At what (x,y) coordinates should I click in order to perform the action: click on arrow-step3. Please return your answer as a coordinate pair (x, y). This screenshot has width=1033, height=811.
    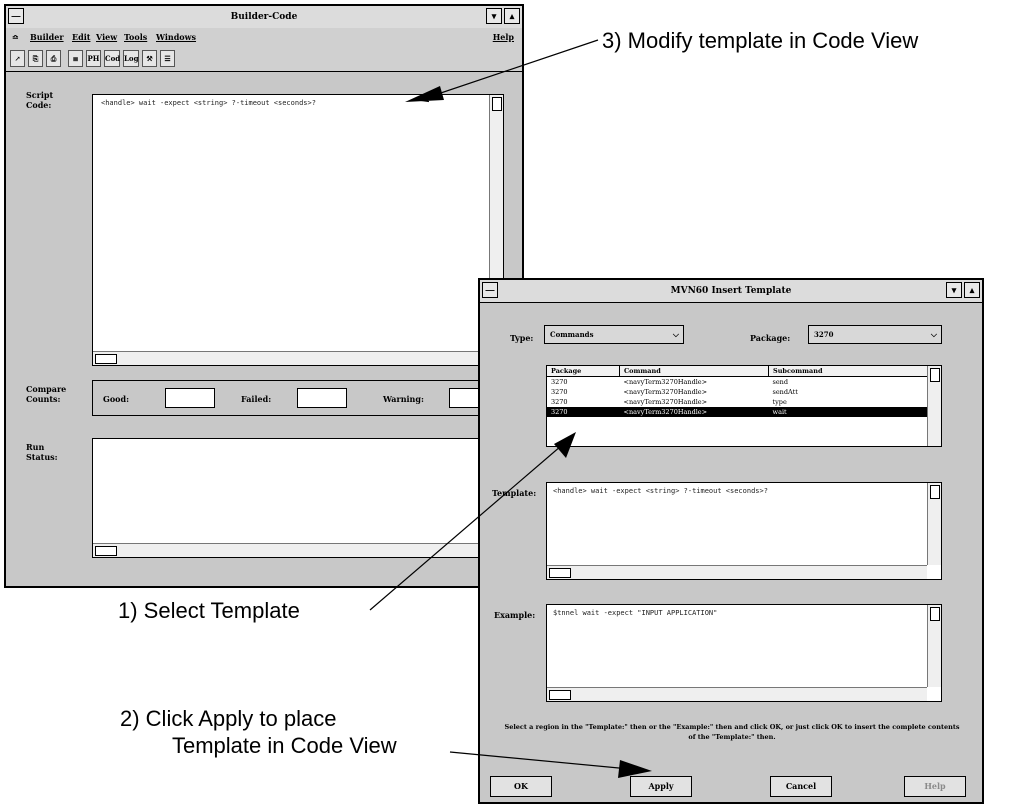
    Looking at the image, I should click on (508, 71).